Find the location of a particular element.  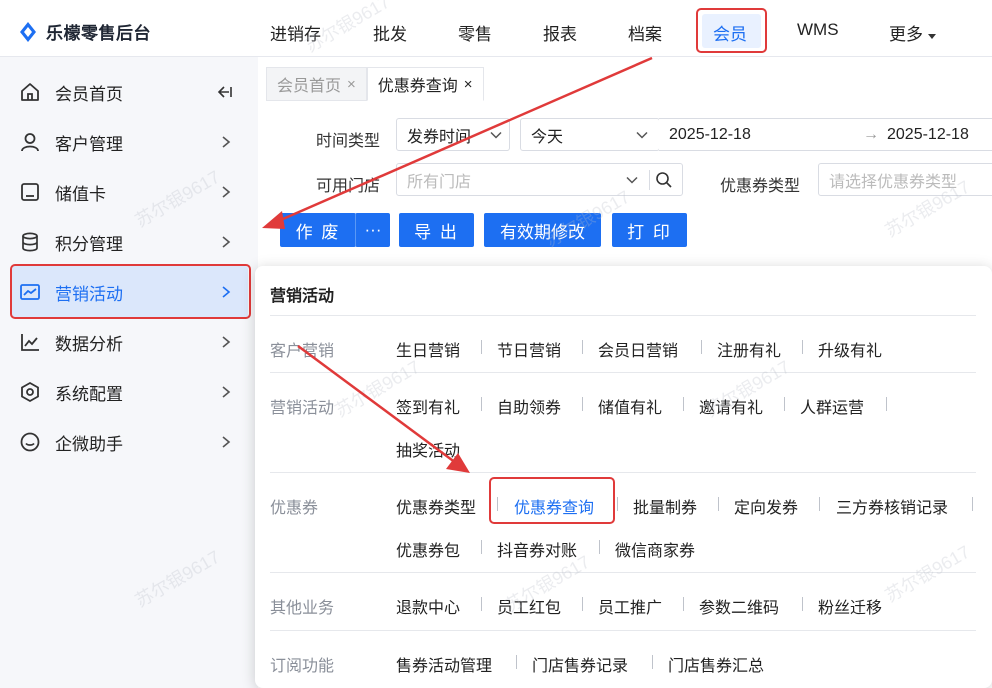

nav-archive: 档案 is located at coordinates (645, 32).